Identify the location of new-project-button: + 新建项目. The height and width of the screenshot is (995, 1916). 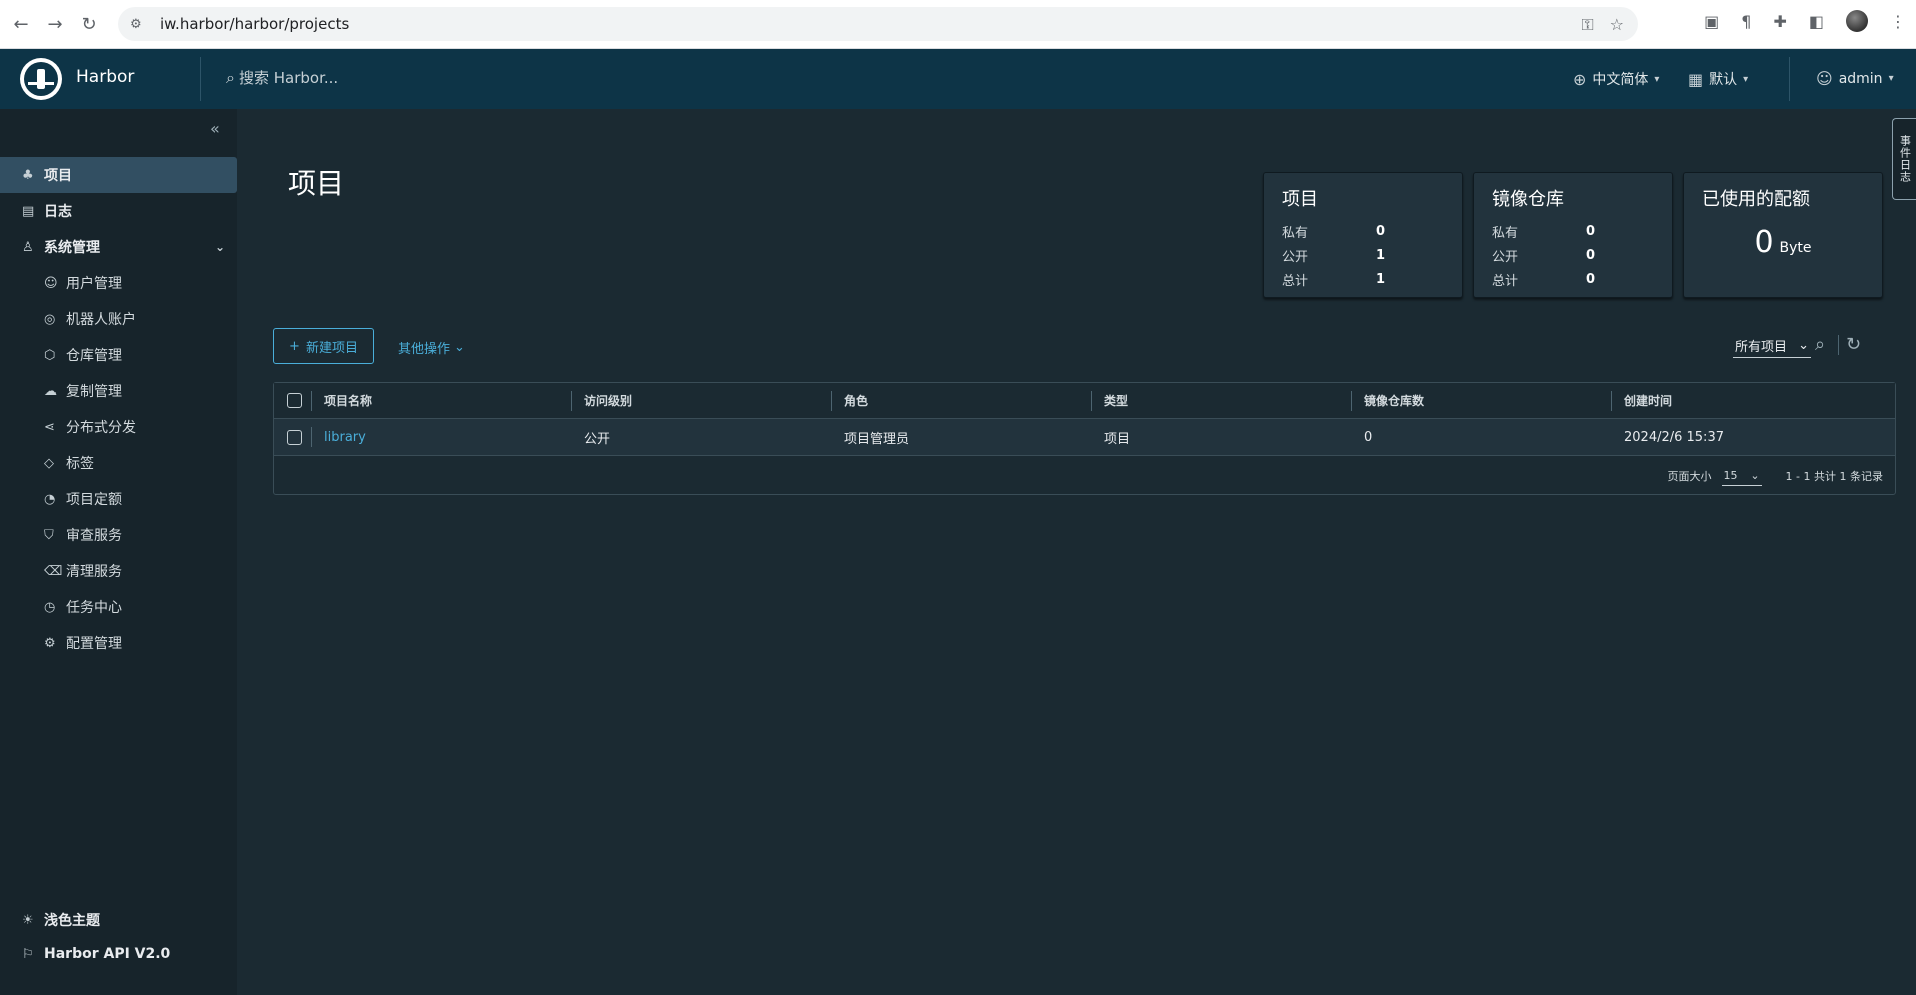
(323, 346).